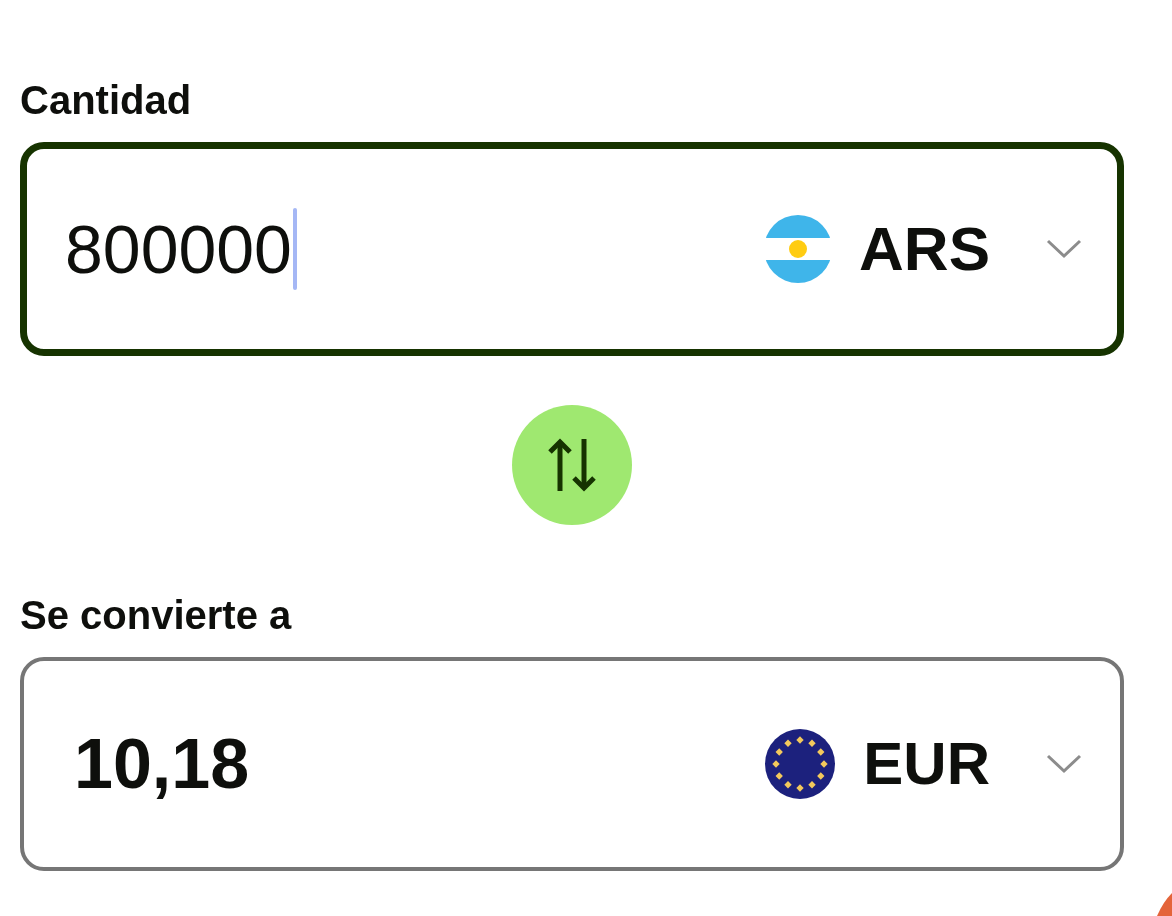 This screenshot has width=1172, height=916. Describe the element at coordinates (923, 249) in the screenshot. I see `currency-select: ARS` at that location.